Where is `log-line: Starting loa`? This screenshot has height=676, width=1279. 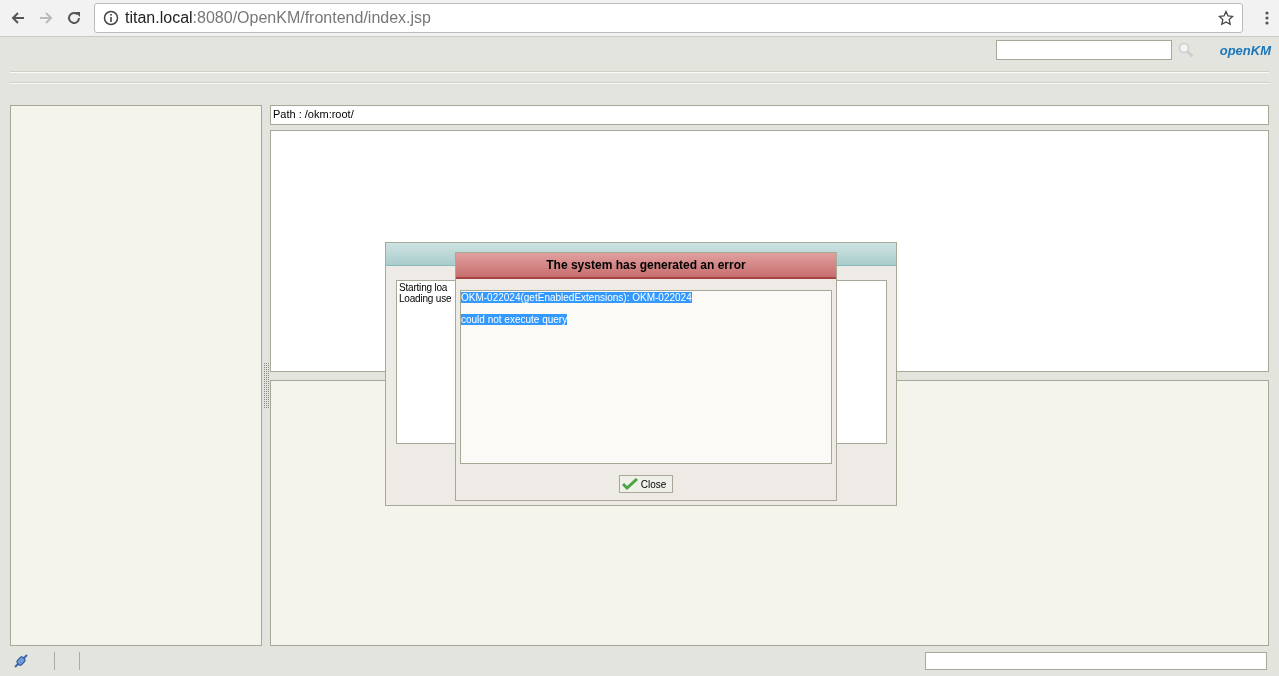 log-line: Starting loa is located at coordinates (423, 287).